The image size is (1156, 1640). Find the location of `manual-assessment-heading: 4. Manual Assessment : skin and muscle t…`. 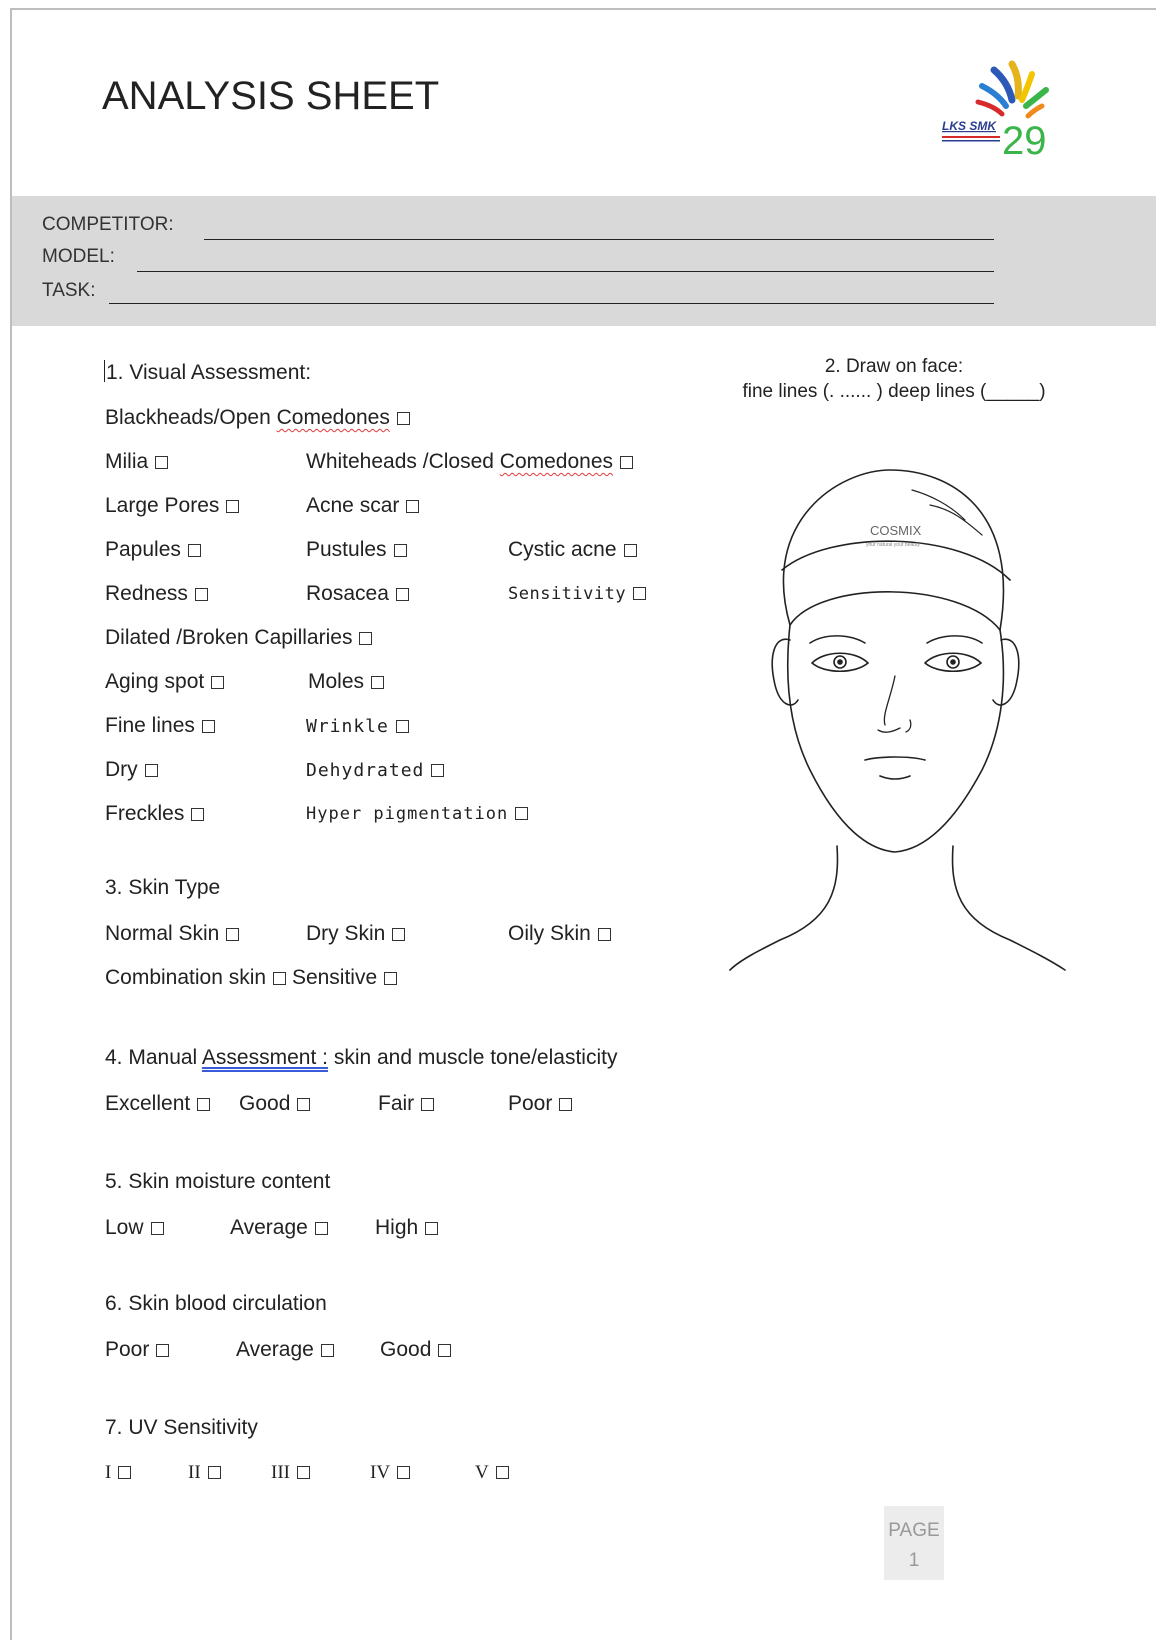

manual-assessment-heading: 4. Manual Assessment : skin and muscle t… is located at coordinates (361, 1057).